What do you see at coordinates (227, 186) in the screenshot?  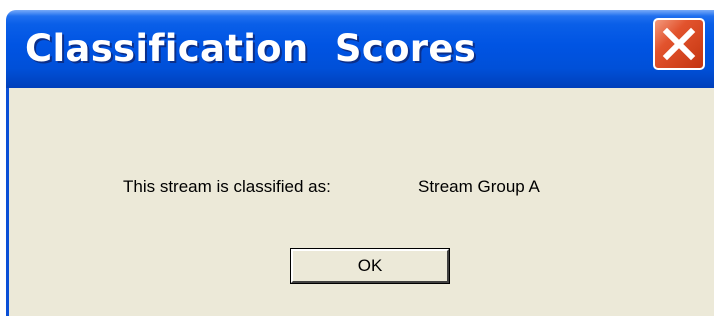 I see `classification-label: This stream is classified as:` at bounding box center [227, 186].